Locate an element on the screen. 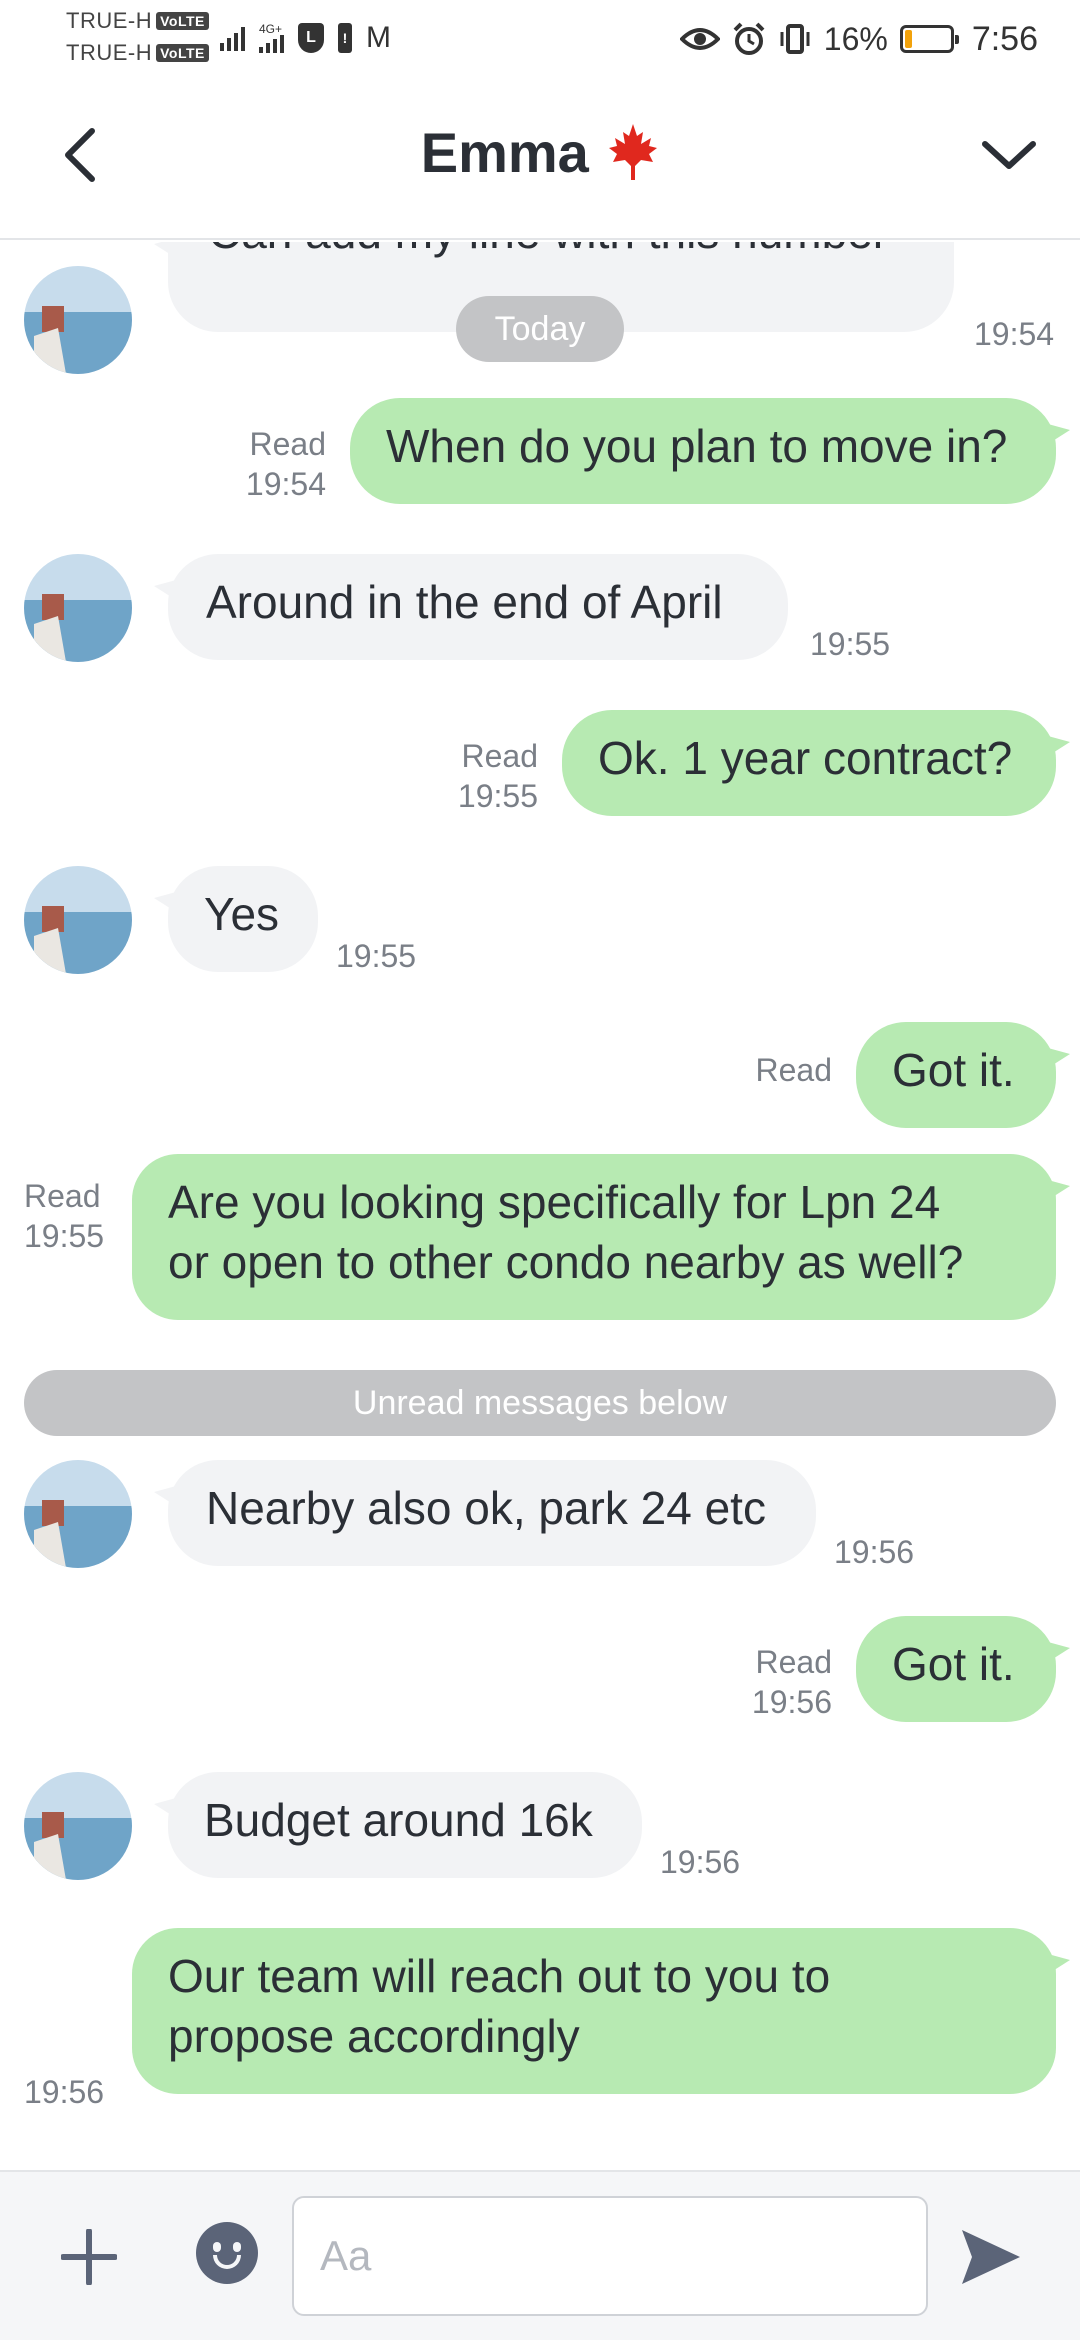  gmail-icon: M is located at coordinates (378, 37).